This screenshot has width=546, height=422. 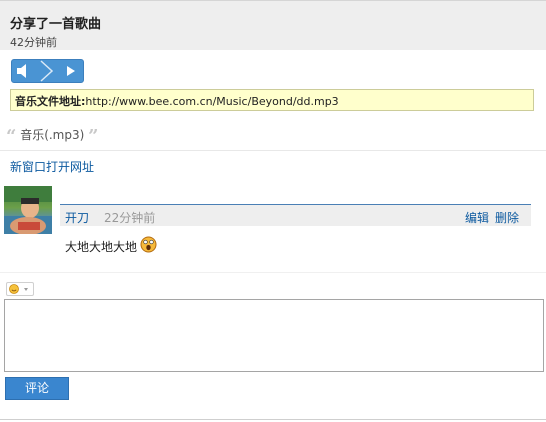 What do you see at coordinates (130, 218) in the screenshot?
I see `comment-time: 22分钟前` at bounding box center [130, 218].